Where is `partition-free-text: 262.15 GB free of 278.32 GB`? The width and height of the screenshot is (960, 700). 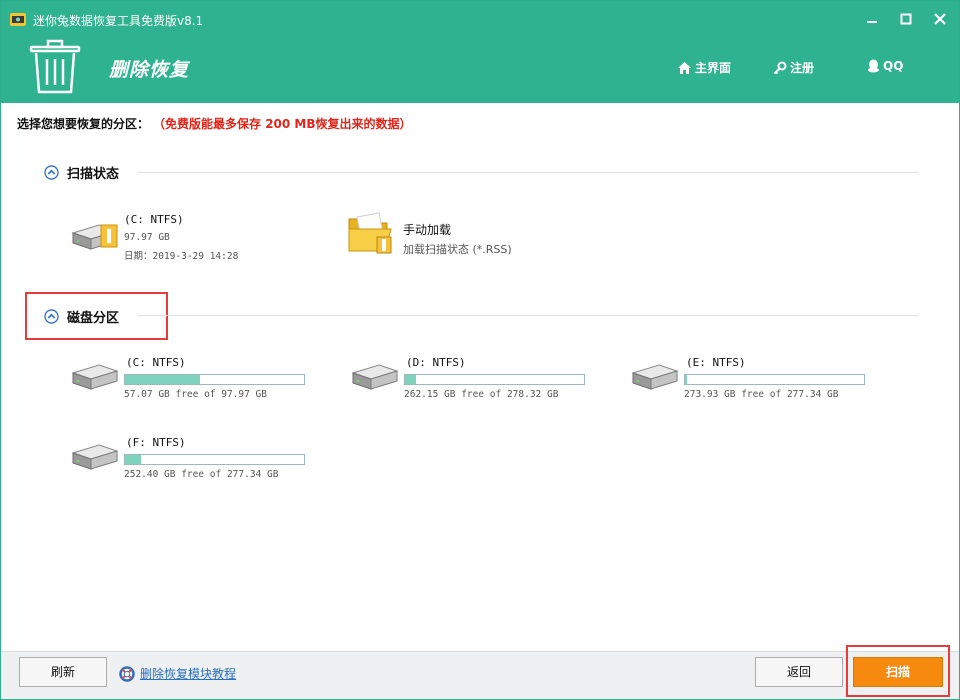 partition-free-text: 262.15 GB free of 278.32 GB is located at coordinates (481, 394).